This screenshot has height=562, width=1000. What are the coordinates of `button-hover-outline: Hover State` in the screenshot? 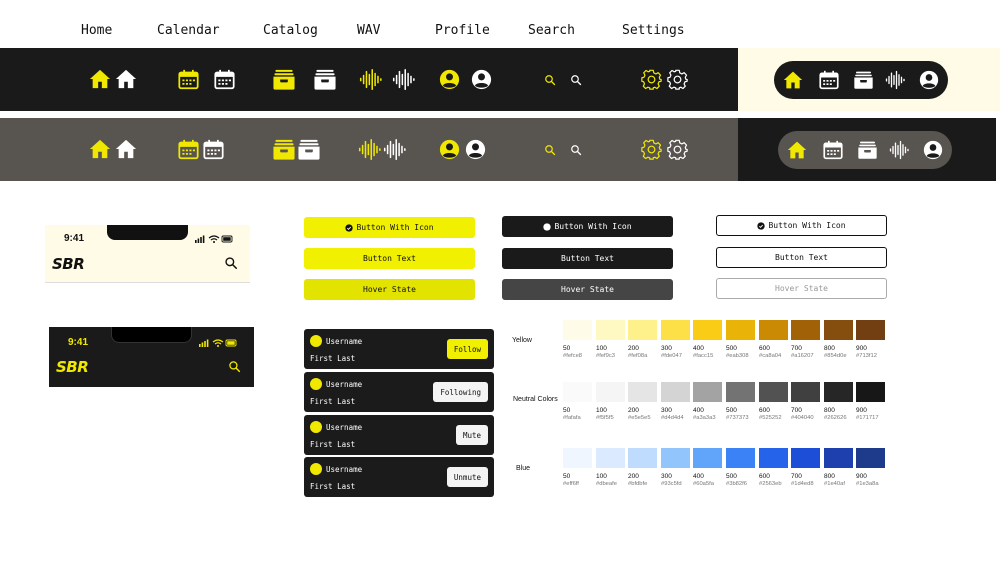 It's located at (801, 288).